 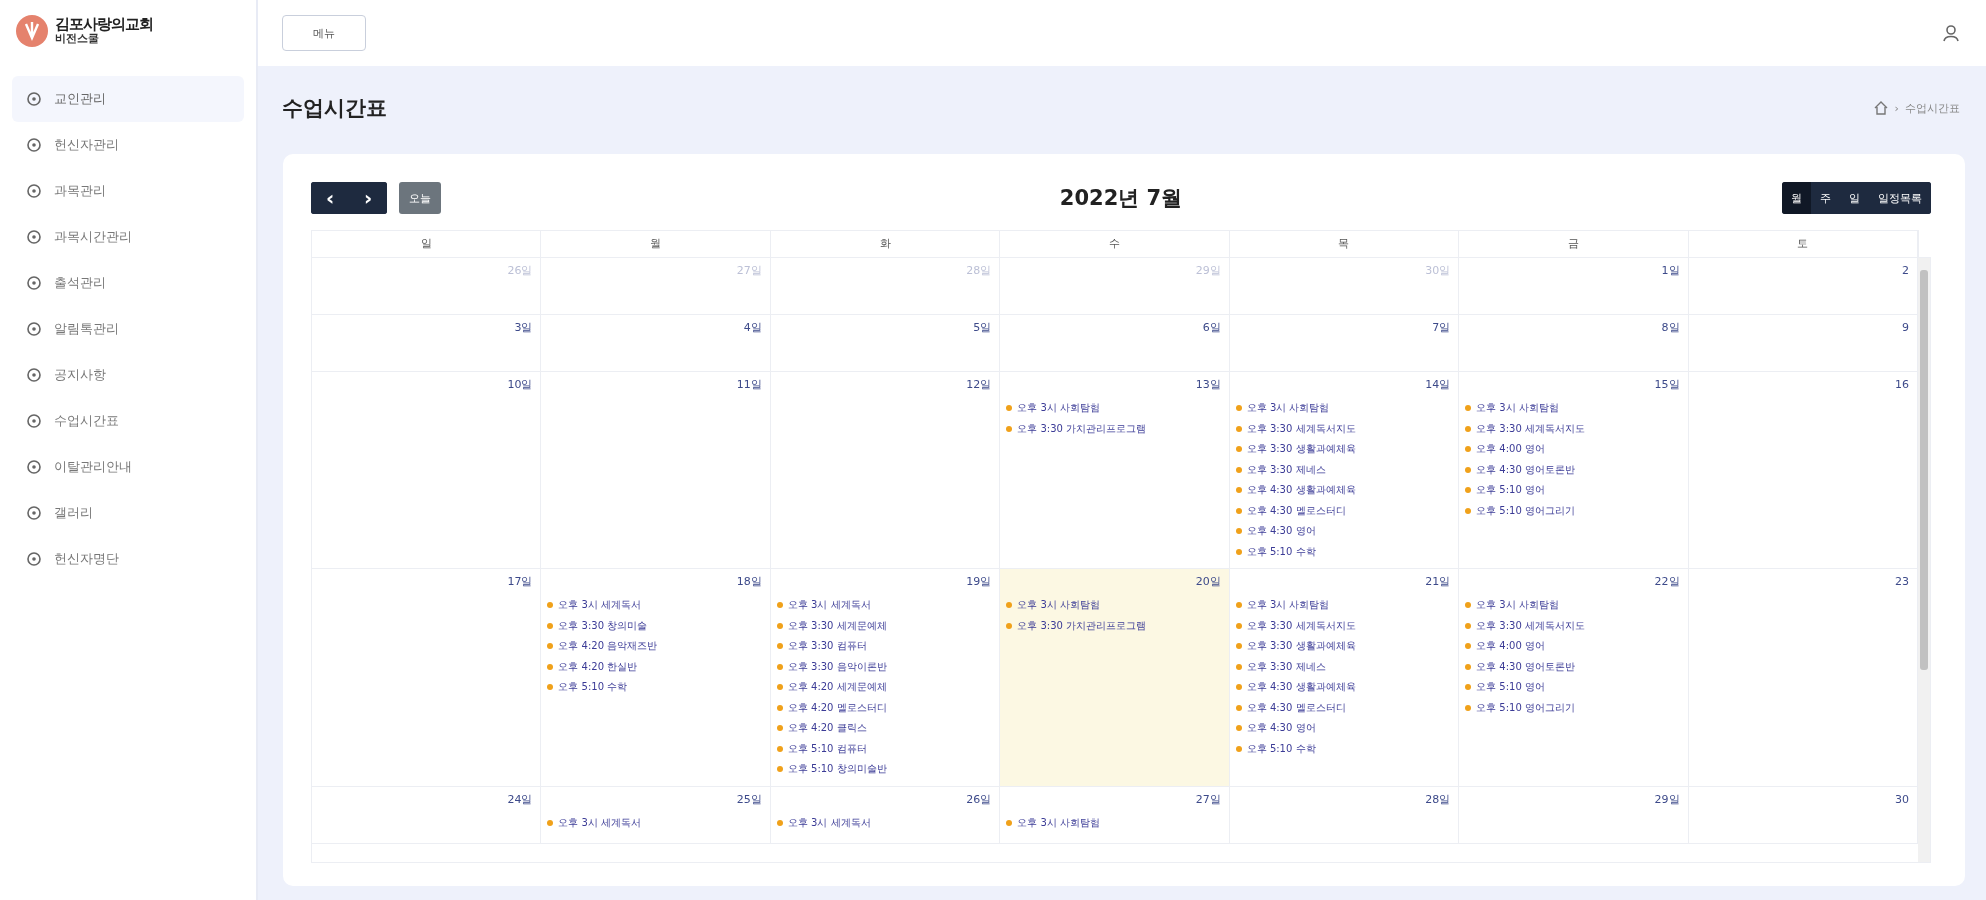 I want to click on day-number: 20일, so click(x=1113, y=584).